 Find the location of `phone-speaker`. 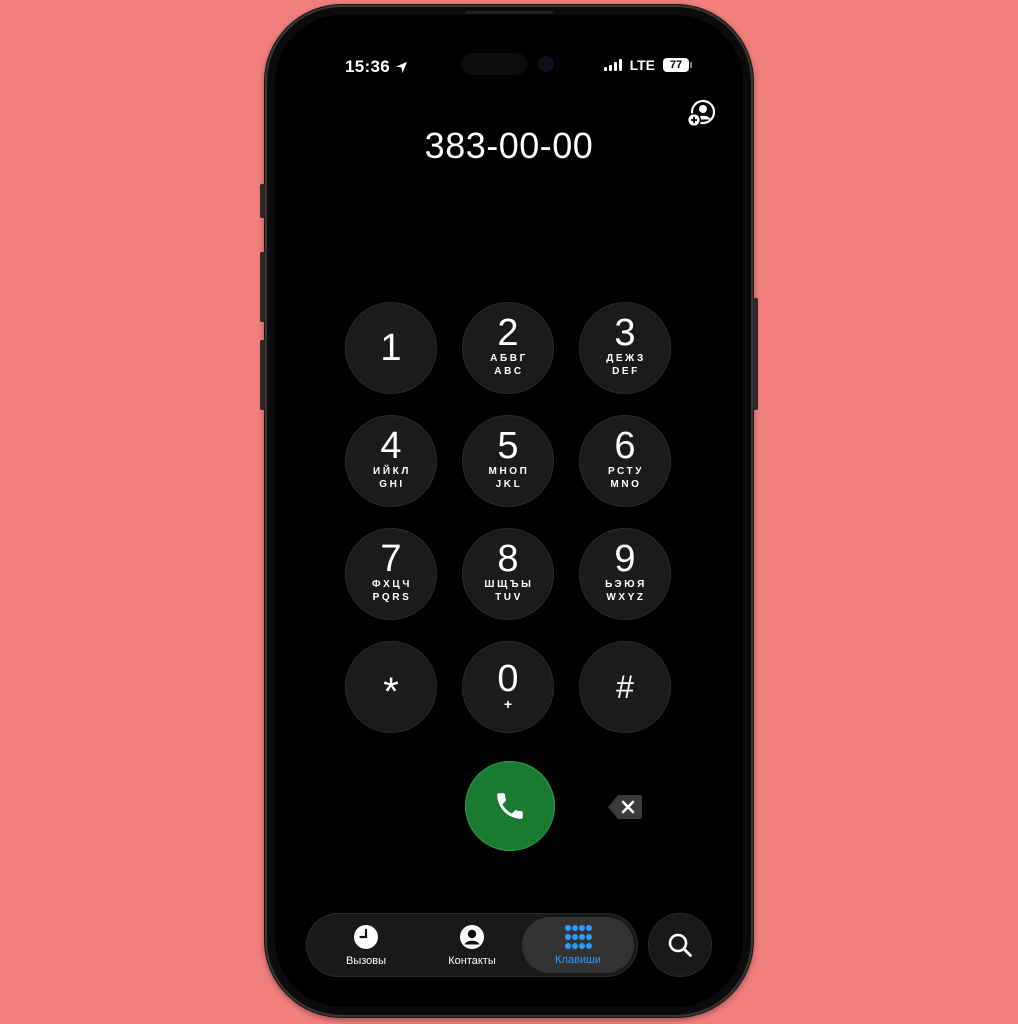

phone-speaker is located at coordinates (509, 12).